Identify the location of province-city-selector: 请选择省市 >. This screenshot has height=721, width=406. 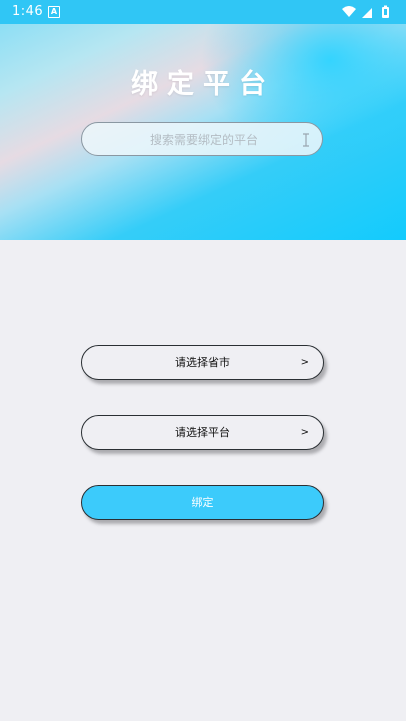
(202, 362).